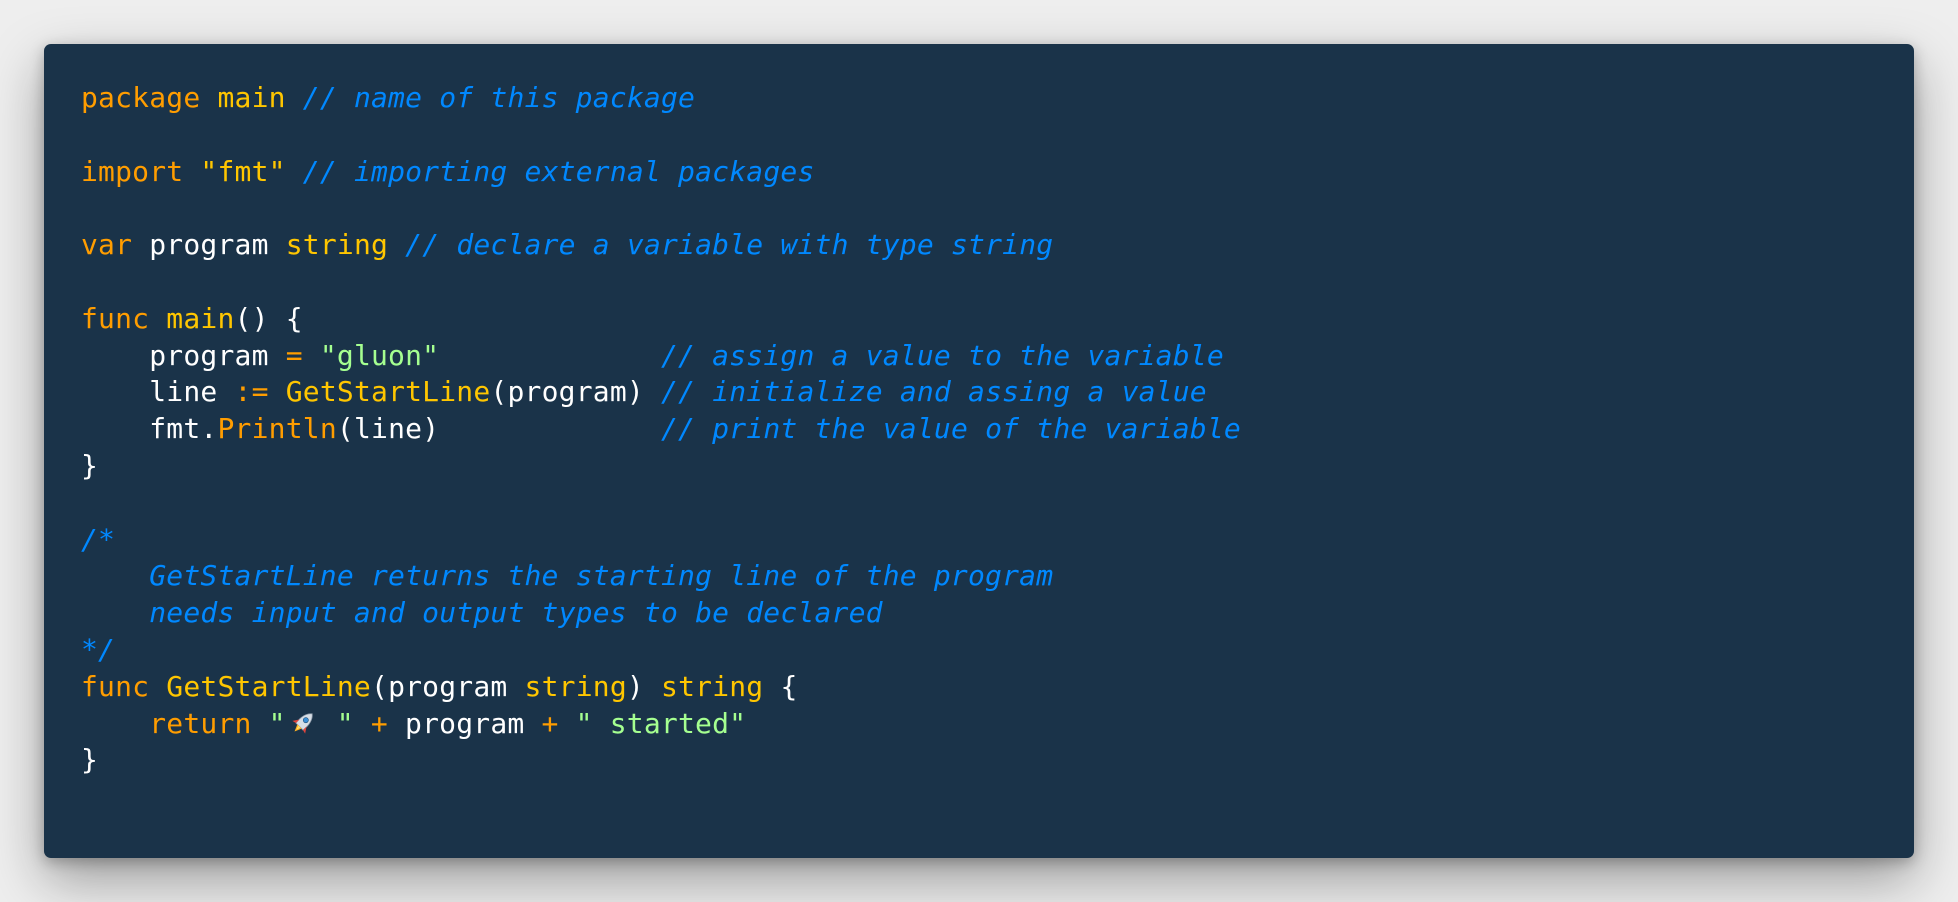  Describe the element at coordinates (729, 245) in the screenshot. I see `comment-var: // declare a variable with type string` at that location.